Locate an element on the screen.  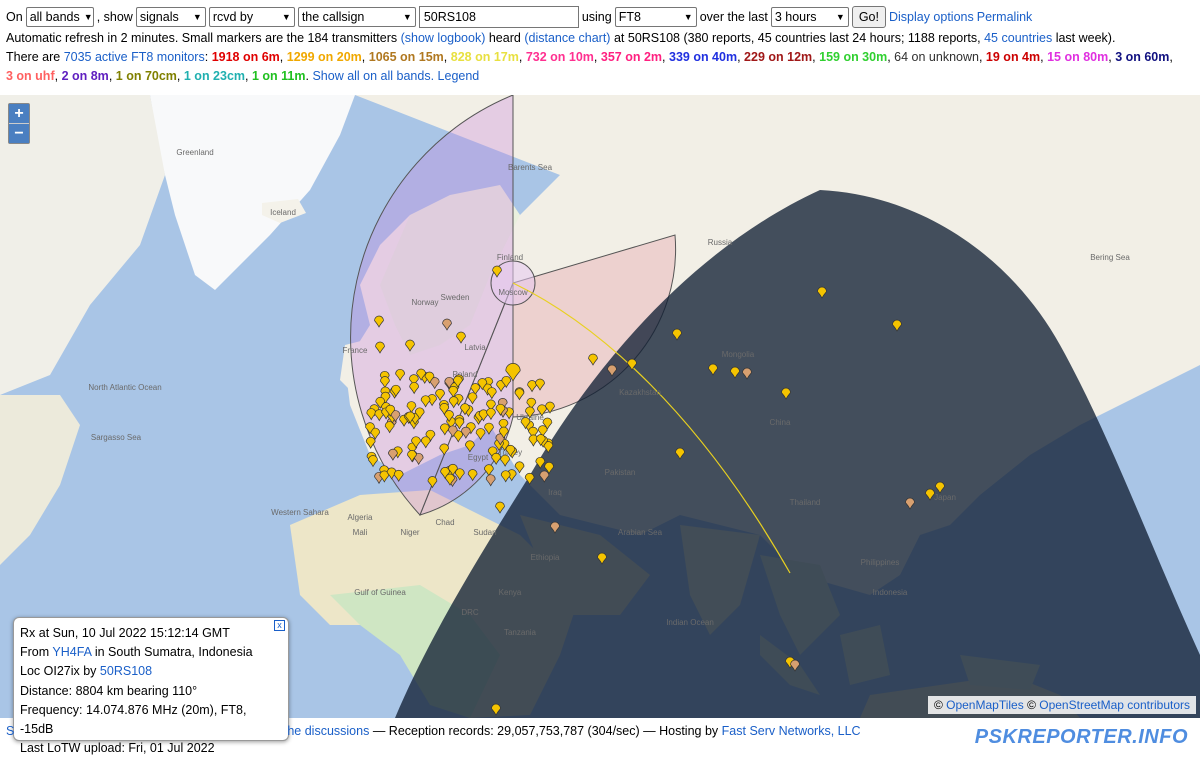
band-count-7: 229 on 12m is located at coordinates (776, 57).